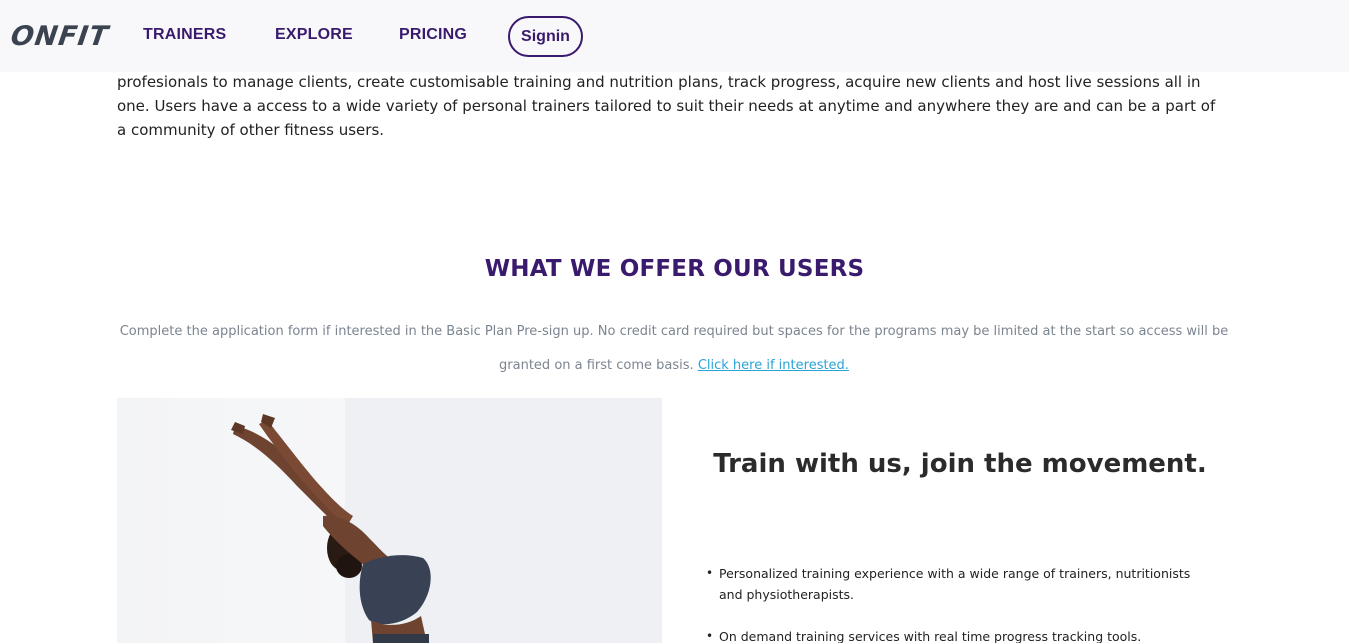 Image resolution: width=1349 pixels, height=643 pixels. I want to click on signin-button: Signin, so click(545, 36).